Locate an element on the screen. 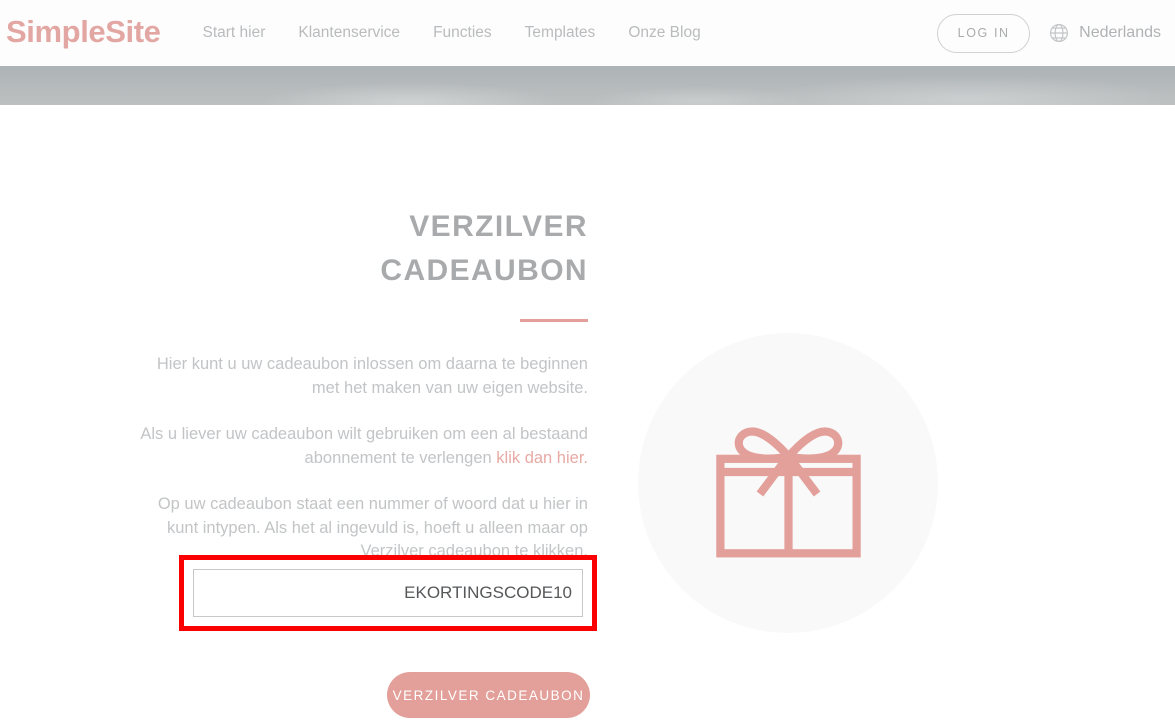 This screenshot has height=724, width=1175. page-title: VERZILVER CADEAUBON is located at coordinates (364, 249).